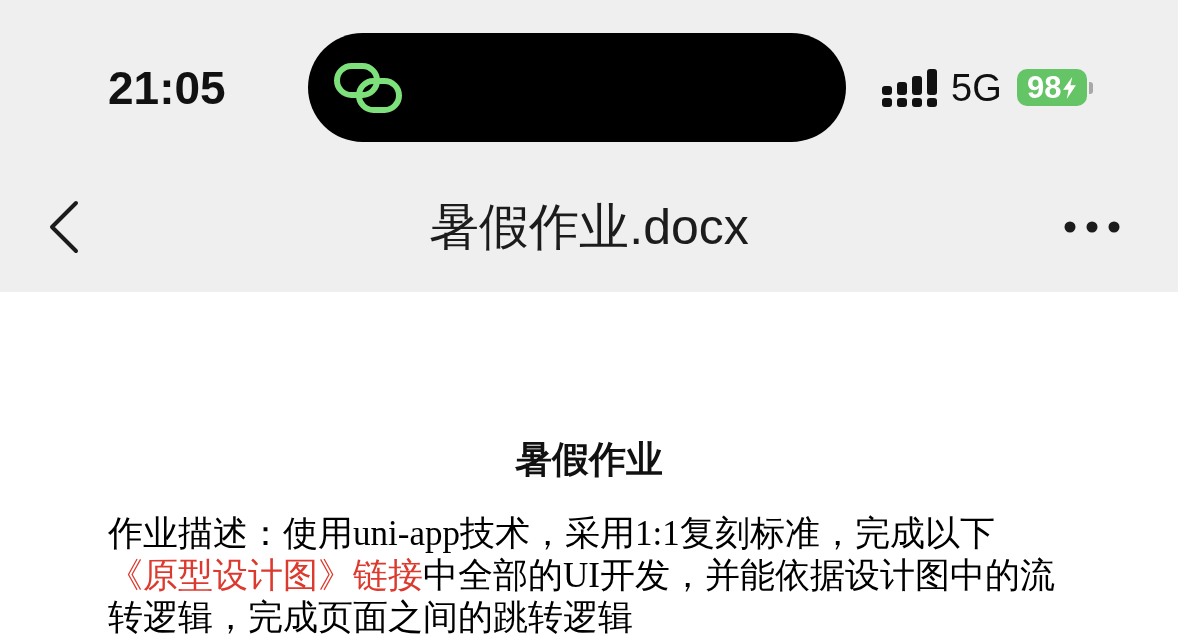 Image resolution: width=1178 pixels, height=640 pixels. What do you see at coordinates (589, 460) in the screenshot?
I see `document-heading: 暑假作业` at bounding box center [589, 460].